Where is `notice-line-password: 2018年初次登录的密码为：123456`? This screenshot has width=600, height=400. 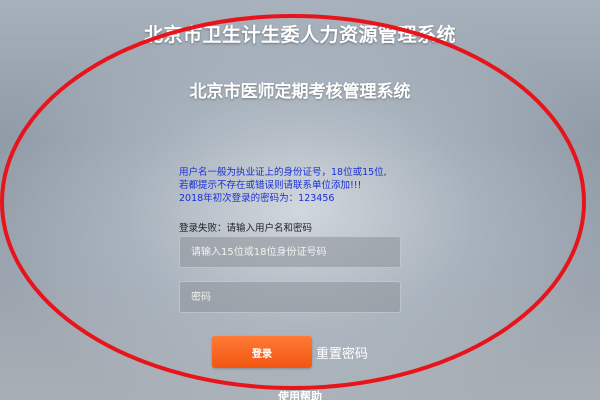 notice-line-password: 2018年初次登录的密码为：123456 is located at coordinates (257, 198).